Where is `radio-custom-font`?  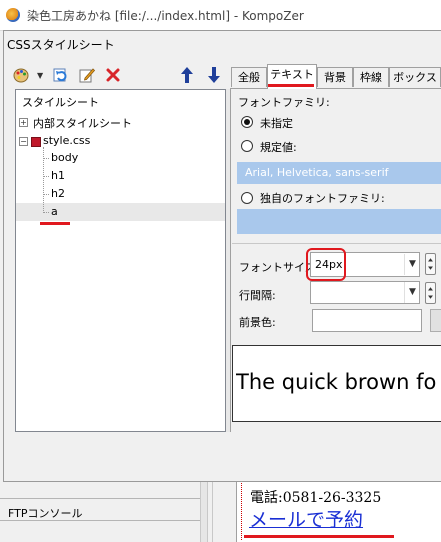
radio-custom-font is located at coordinates (247, 198).